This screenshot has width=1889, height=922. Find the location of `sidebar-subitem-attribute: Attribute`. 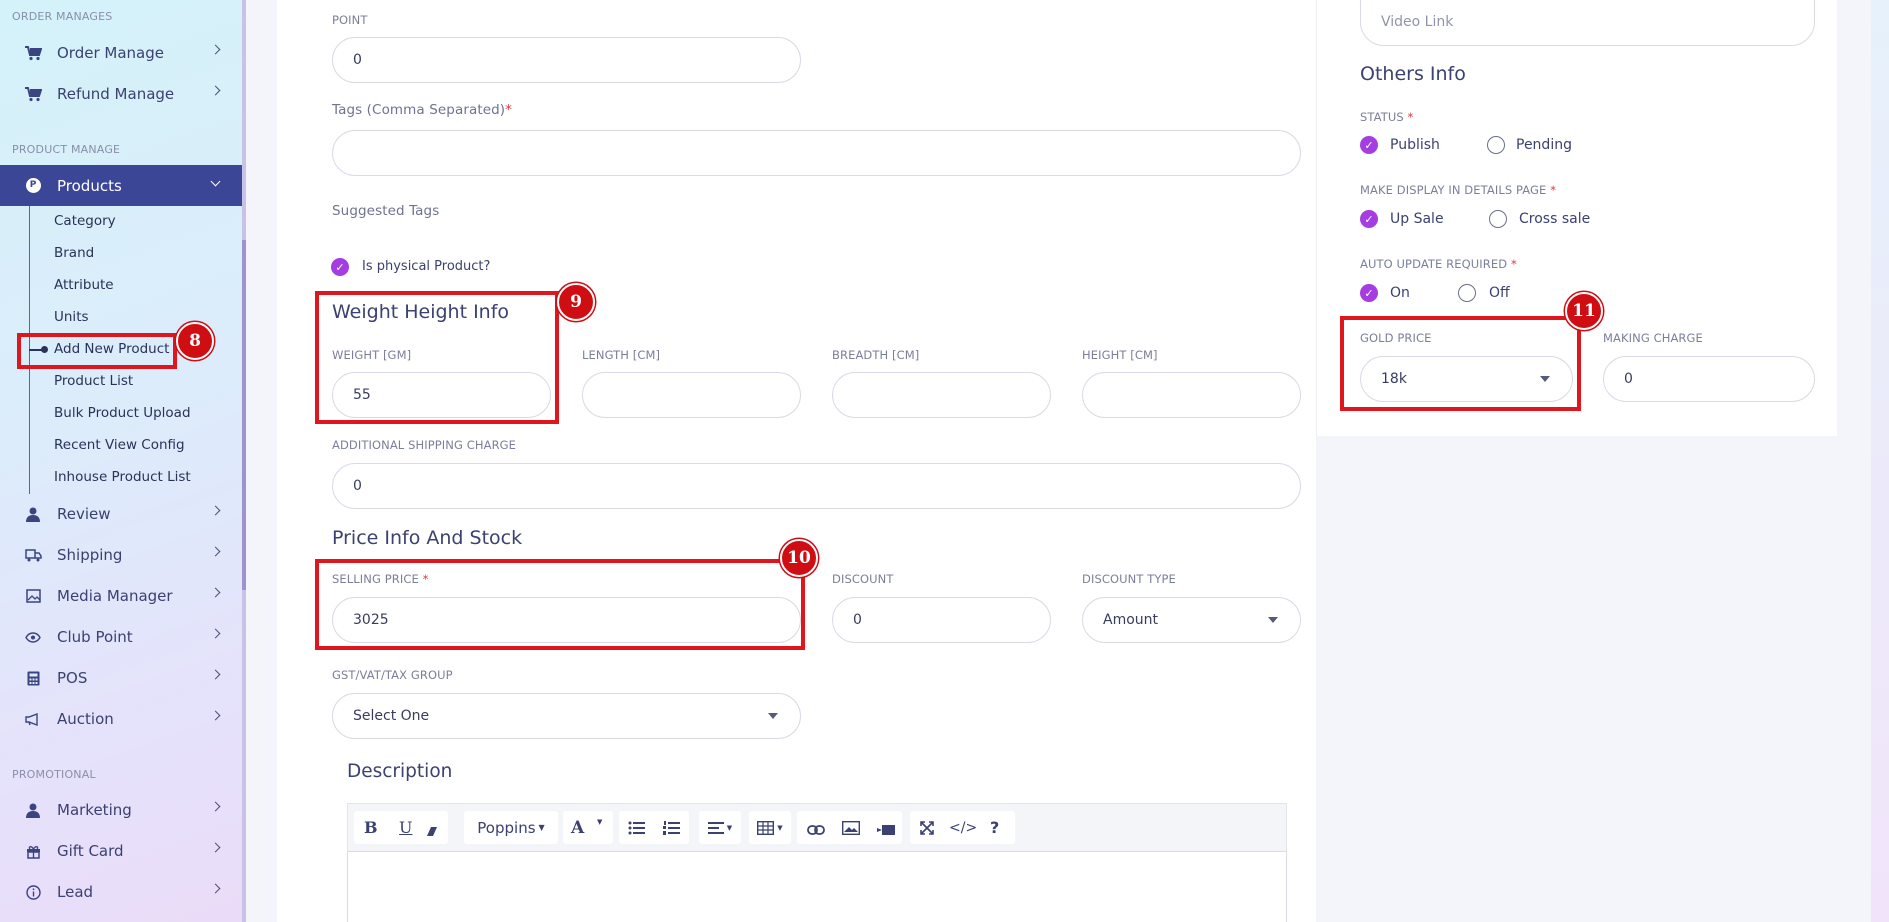

sidebar-subitem-attribute: Attribute is located at coordinates (84, 285).